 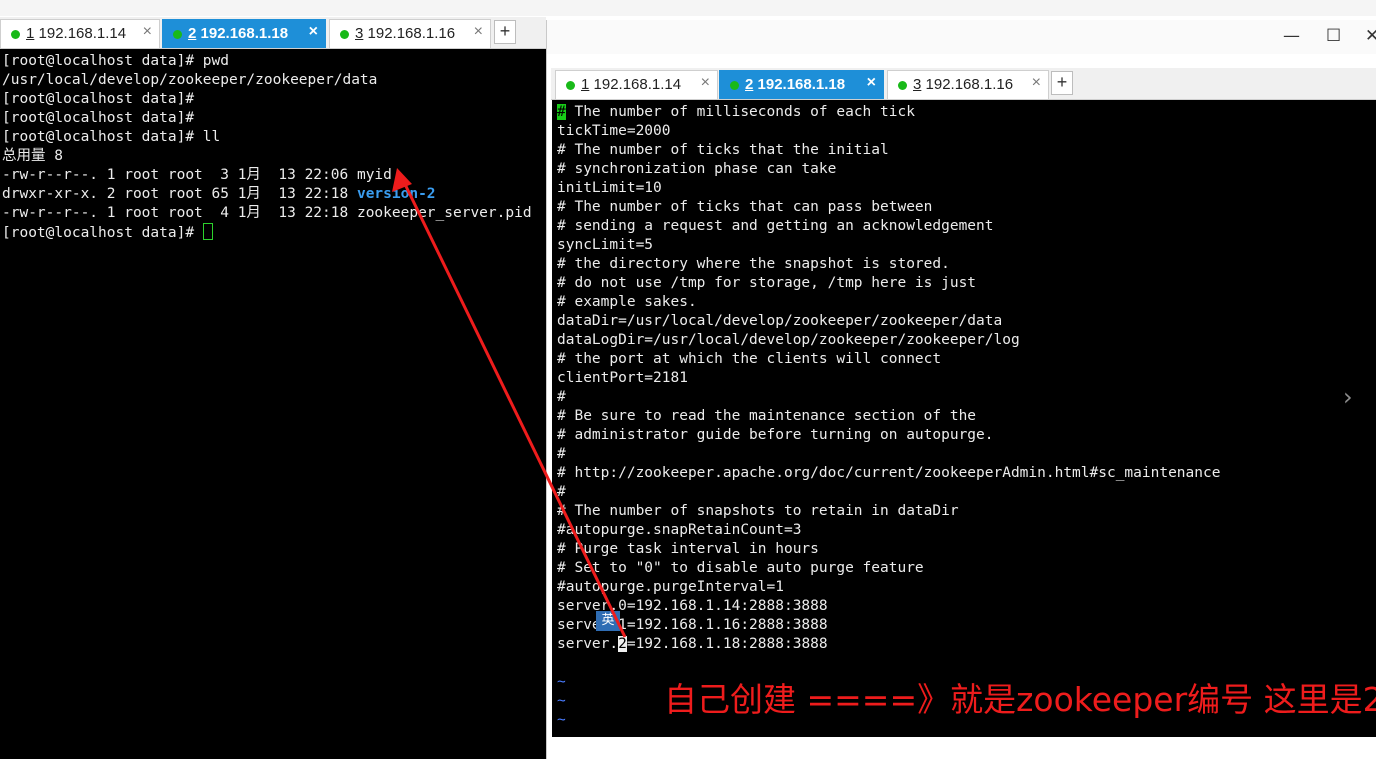 I want to click on arrow-head-icon, so click(x=402, y=180).